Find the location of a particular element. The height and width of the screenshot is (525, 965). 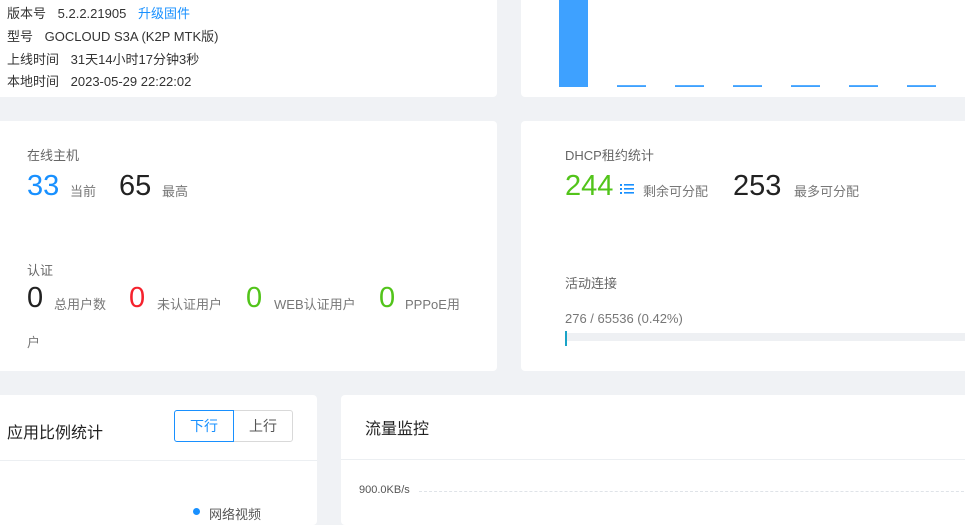

traffic-divider is located at coordinates (653, 459).